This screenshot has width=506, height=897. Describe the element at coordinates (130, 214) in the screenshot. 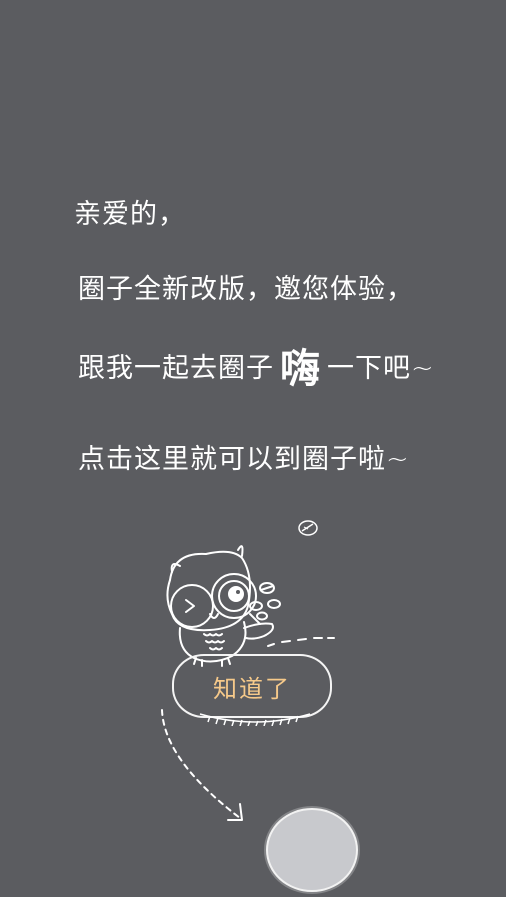

I see `greeting-text: 亲爱的，` at that location.